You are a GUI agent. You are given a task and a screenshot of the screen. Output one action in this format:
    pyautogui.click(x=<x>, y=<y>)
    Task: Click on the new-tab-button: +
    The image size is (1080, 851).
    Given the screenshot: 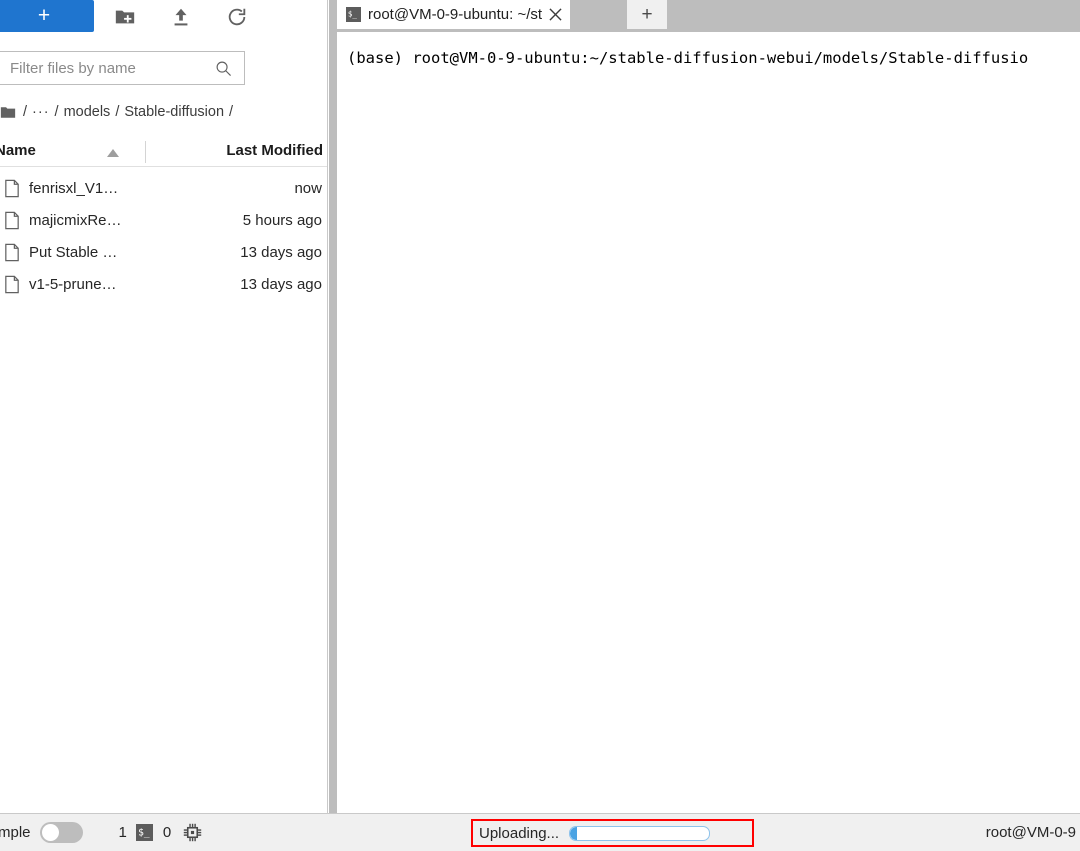 What is the action you would take?
    pyautogui.click(x=647, y=14)
    